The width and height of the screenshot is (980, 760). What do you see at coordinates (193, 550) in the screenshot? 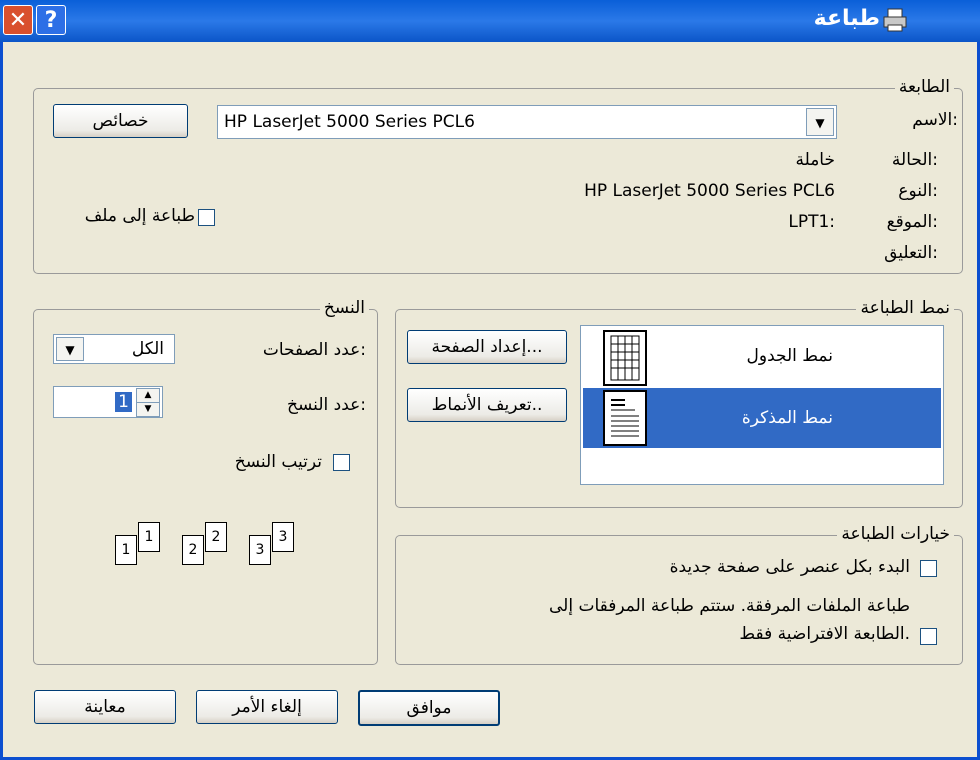
I see `collate-page-front-2: 2` at bounding box center [193, 550].